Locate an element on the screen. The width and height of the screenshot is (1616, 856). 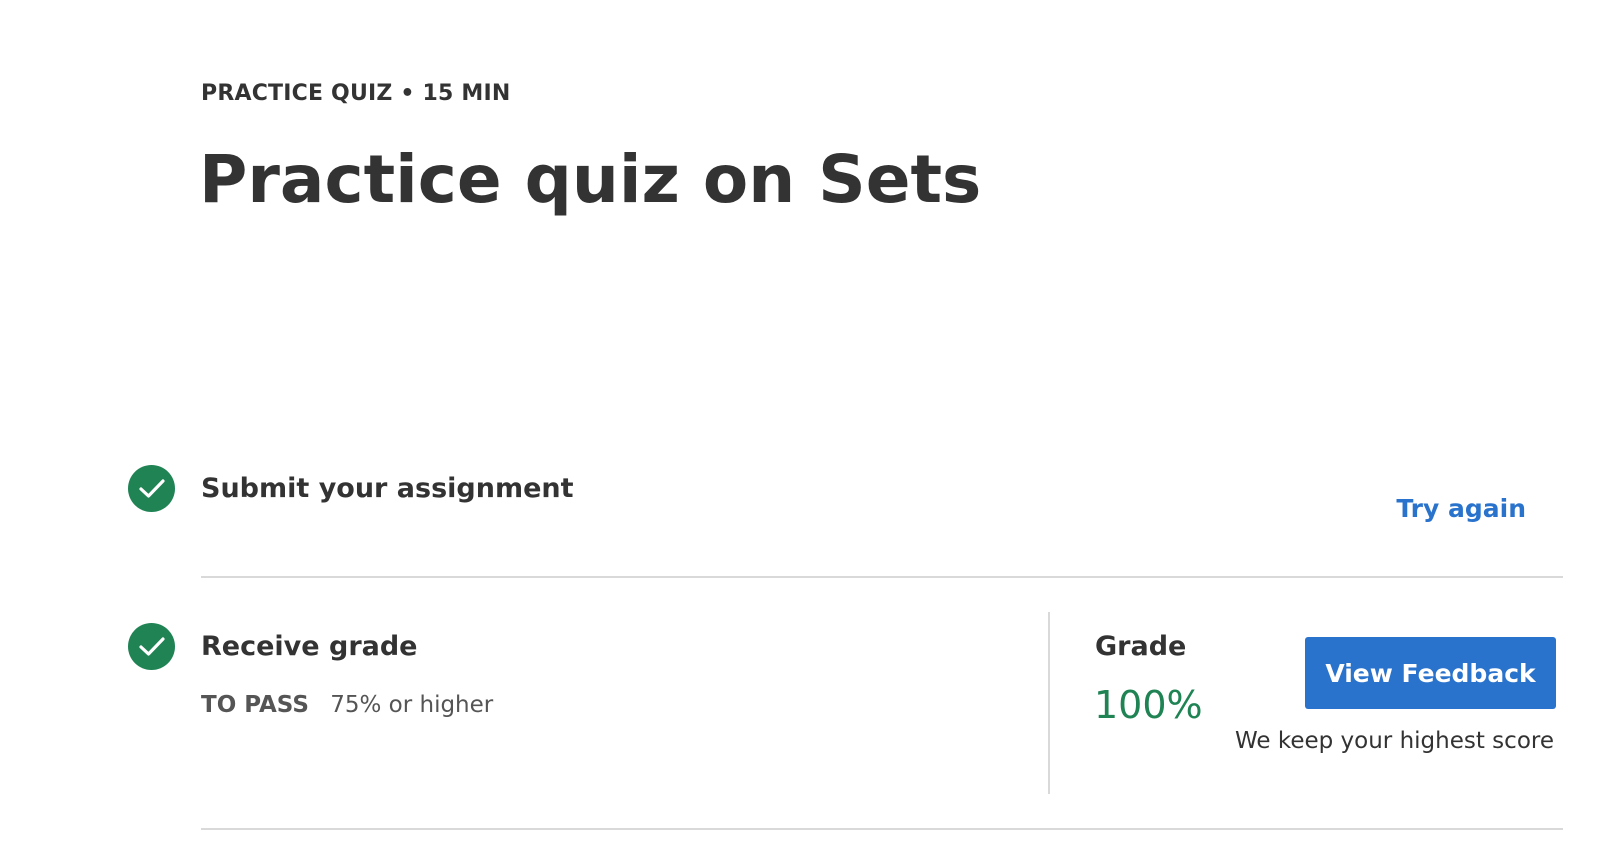
quiz-type-duration: PRACTICE QUIZ • 15 MIN is located at coordinates (356, 93).